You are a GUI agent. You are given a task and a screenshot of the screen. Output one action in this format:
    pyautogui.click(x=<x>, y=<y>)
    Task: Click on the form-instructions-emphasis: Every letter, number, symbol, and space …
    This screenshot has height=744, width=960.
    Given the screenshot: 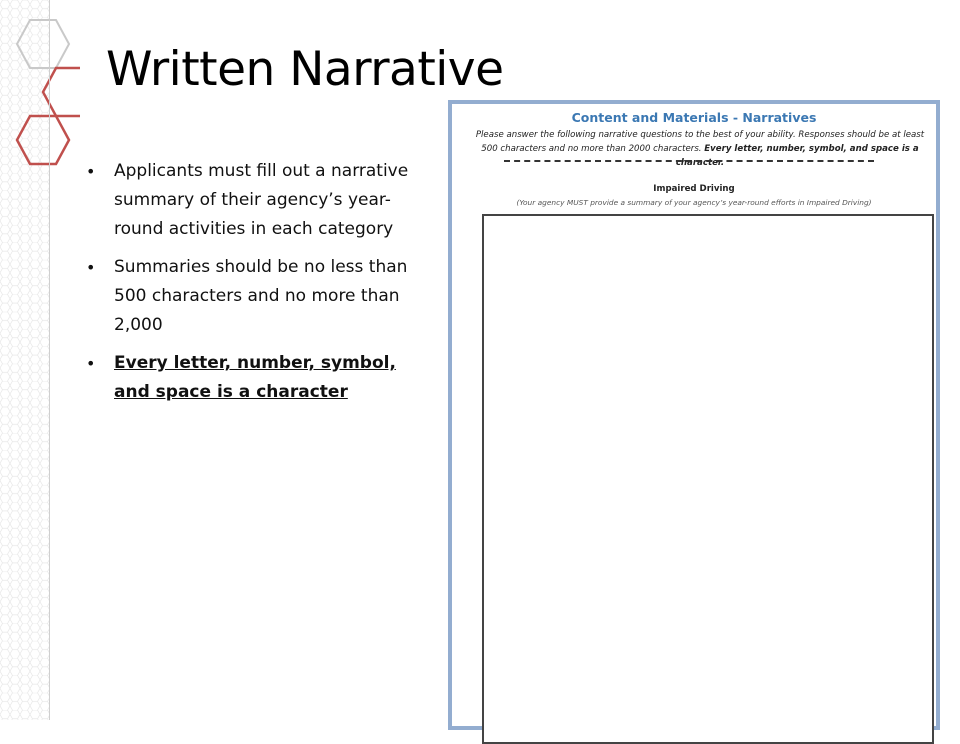 What is the action you would take?
    pyautogui.click(x=797, y=156)
    